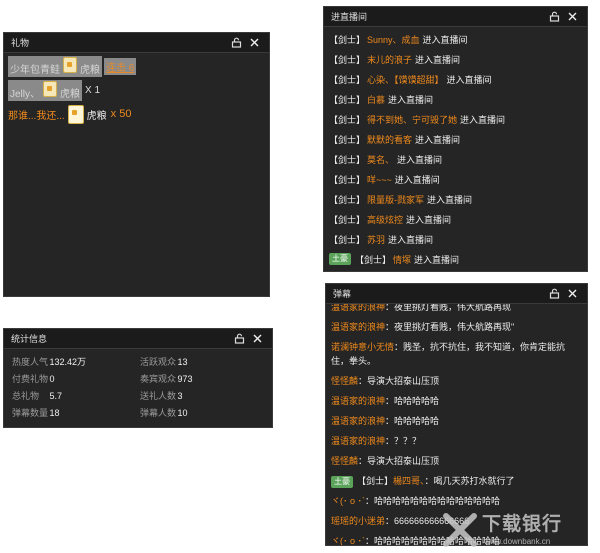 The height and width of the screenshot is (553, 600). I want to click on barrage-row: 诺澜钟意小无情：贱圣，抗不抗住，我不知道，你肯定能抗住，拳头。, so click(448, 354).